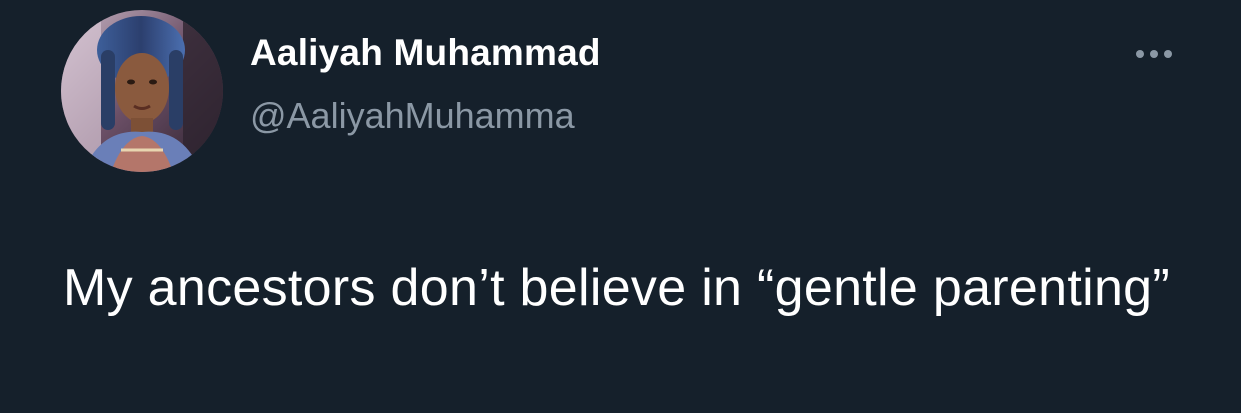  Describe the element at coordinates (412, 116) in the screenshot. I see `author-handle: @AaliyahMuhamma` at that location.